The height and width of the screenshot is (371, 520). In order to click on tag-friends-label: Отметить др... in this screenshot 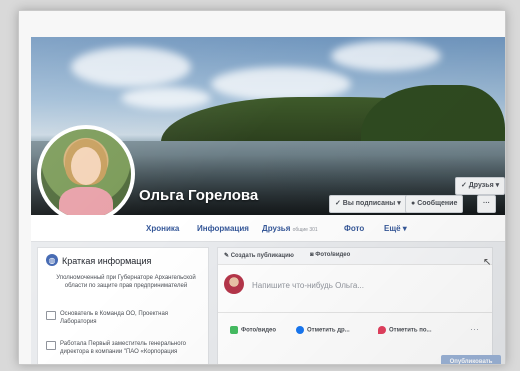, I will do `click(328, 330)`.